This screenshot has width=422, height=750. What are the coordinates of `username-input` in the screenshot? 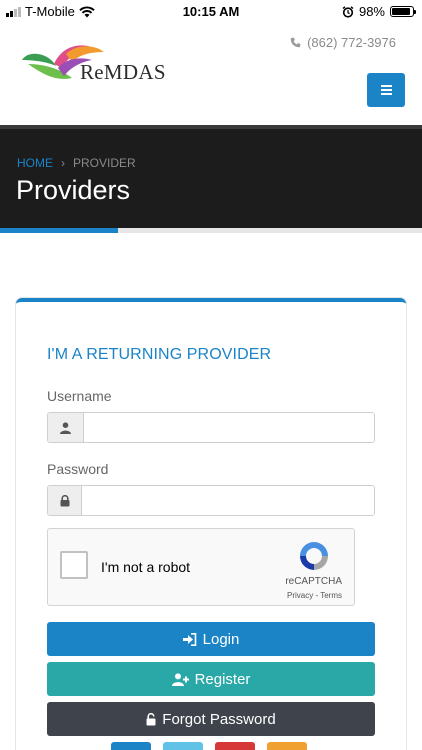 It's located at (229, 427).